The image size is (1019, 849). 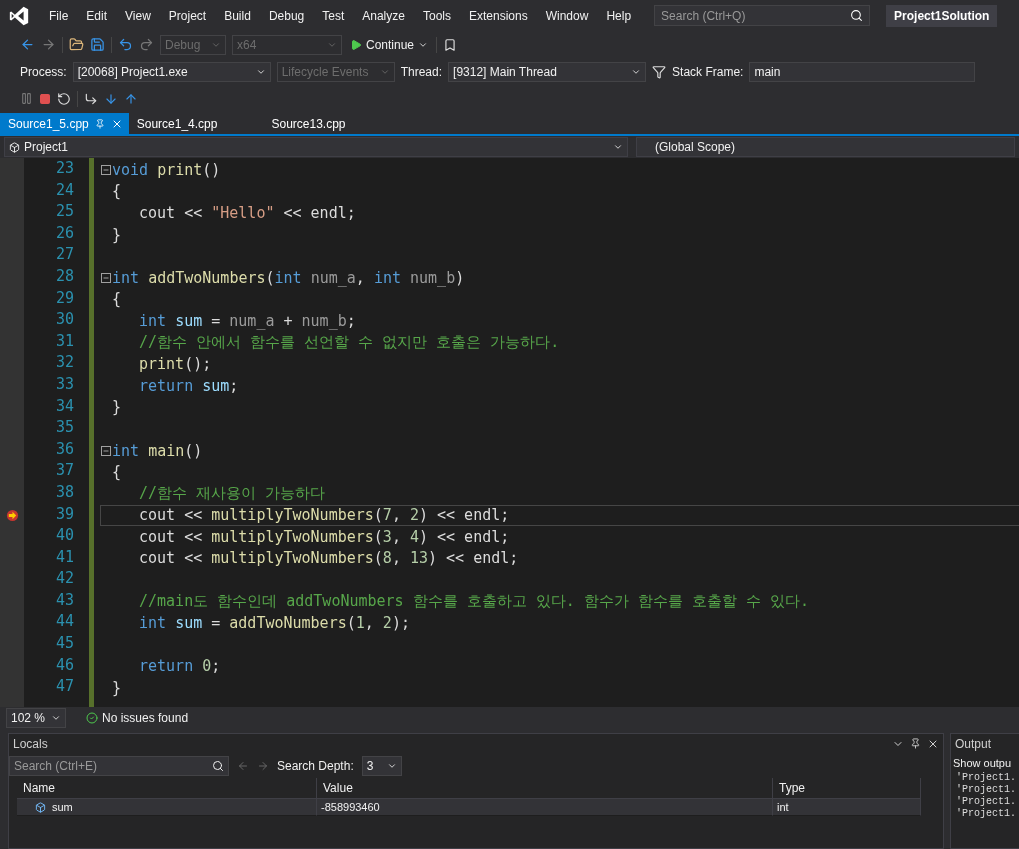 I want to click on line-number: 35, so click(x=64, y=428).